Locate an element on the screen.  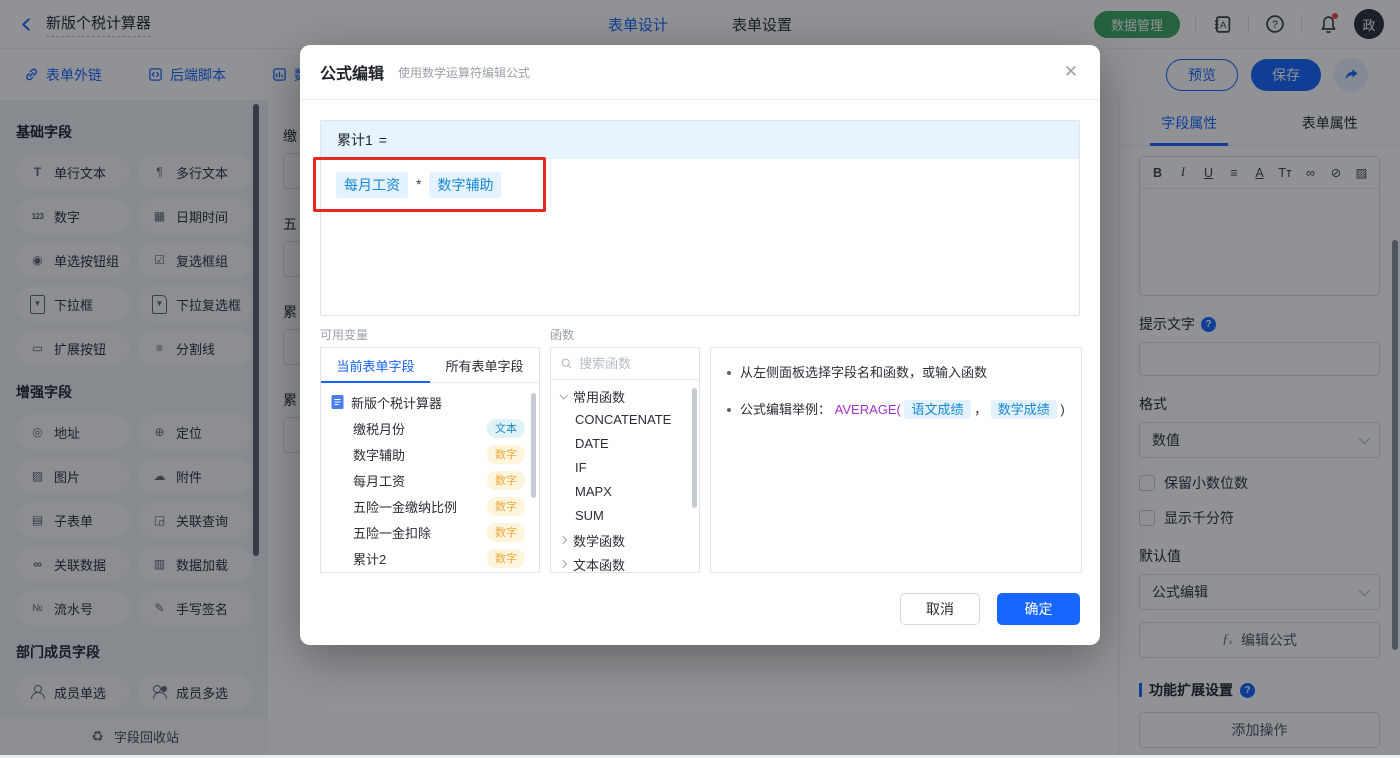
function-group-text: 文本函数 is located at coordinates (625, 562).